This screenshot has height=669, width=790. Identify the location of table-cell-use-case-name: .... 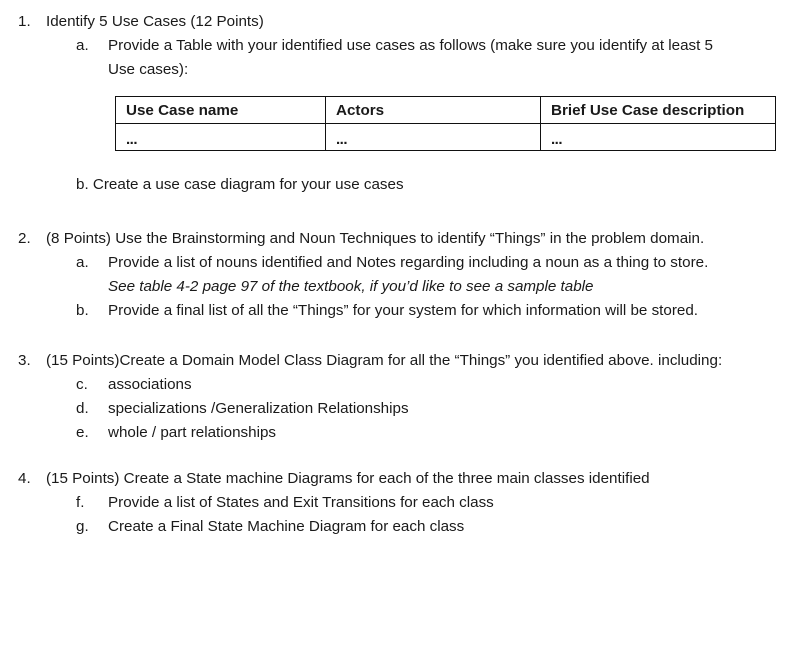
(220, 139).